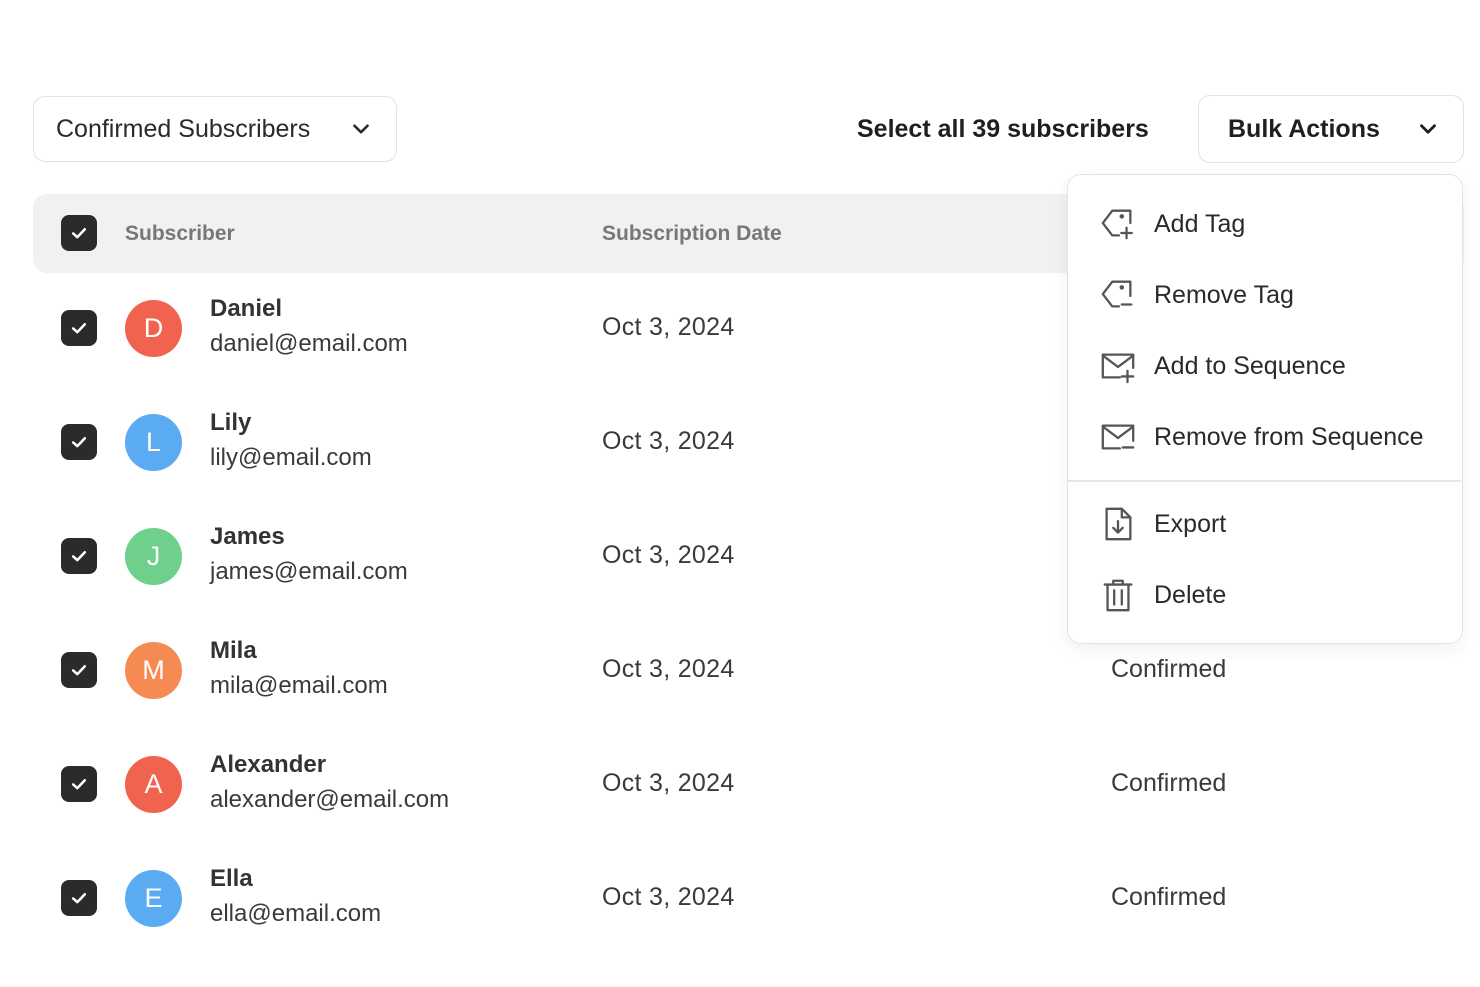 Image resolution: width=1480 pixels, height=987 pixels. What do you see at coordinates (1200, 223) in the screenshot?
I see `menu-item-label: Add Tag` at bounding box center [1200, 223].